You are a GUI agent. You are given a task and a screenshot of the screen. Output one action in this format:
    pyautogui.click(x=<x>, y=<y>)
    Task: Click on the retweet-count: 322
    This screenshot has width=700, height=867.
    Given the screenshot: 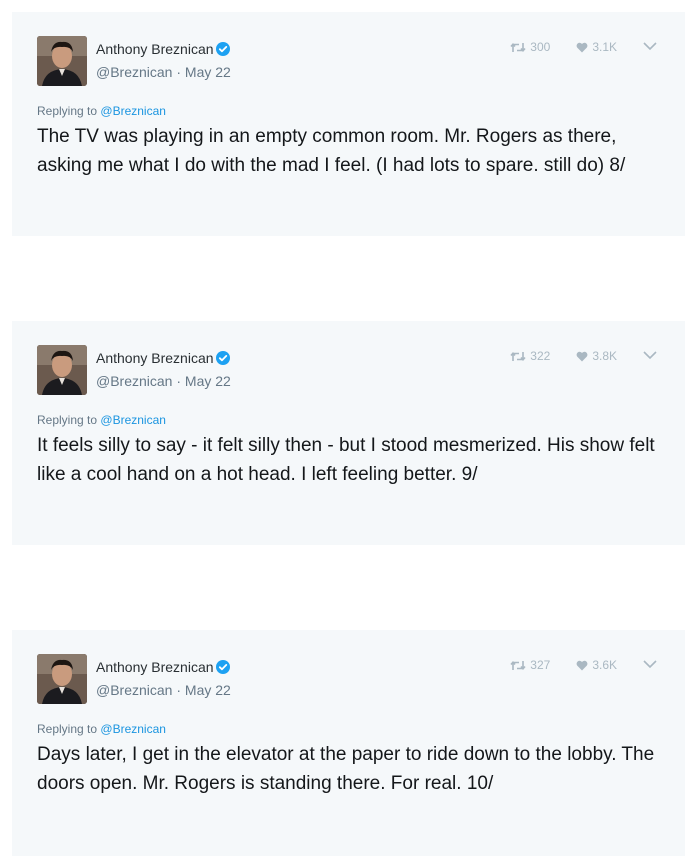 What is the action you would take?
    pyautogui.click(x=530, y=356)
    